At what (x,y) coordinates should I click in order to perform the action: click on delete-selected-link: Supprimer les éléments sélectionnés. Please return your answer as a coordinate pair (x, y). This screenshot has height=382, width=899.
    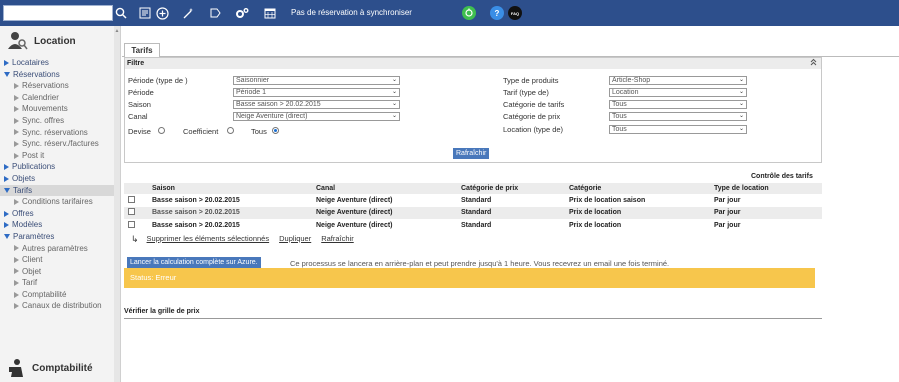
    Looking at the image, I should click on (208, 239).